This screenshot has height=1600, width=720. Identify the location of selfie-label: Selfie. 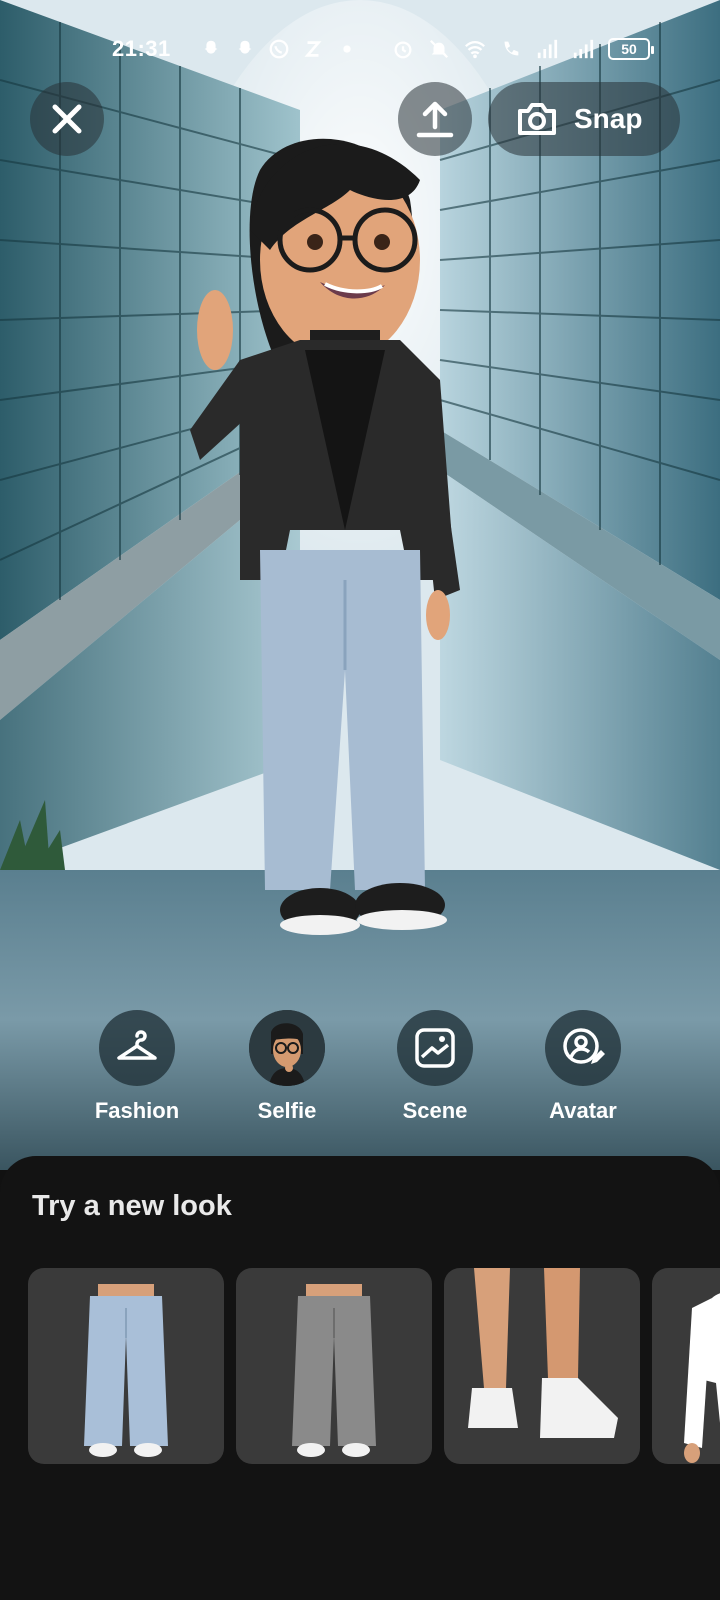
(287, 1110).